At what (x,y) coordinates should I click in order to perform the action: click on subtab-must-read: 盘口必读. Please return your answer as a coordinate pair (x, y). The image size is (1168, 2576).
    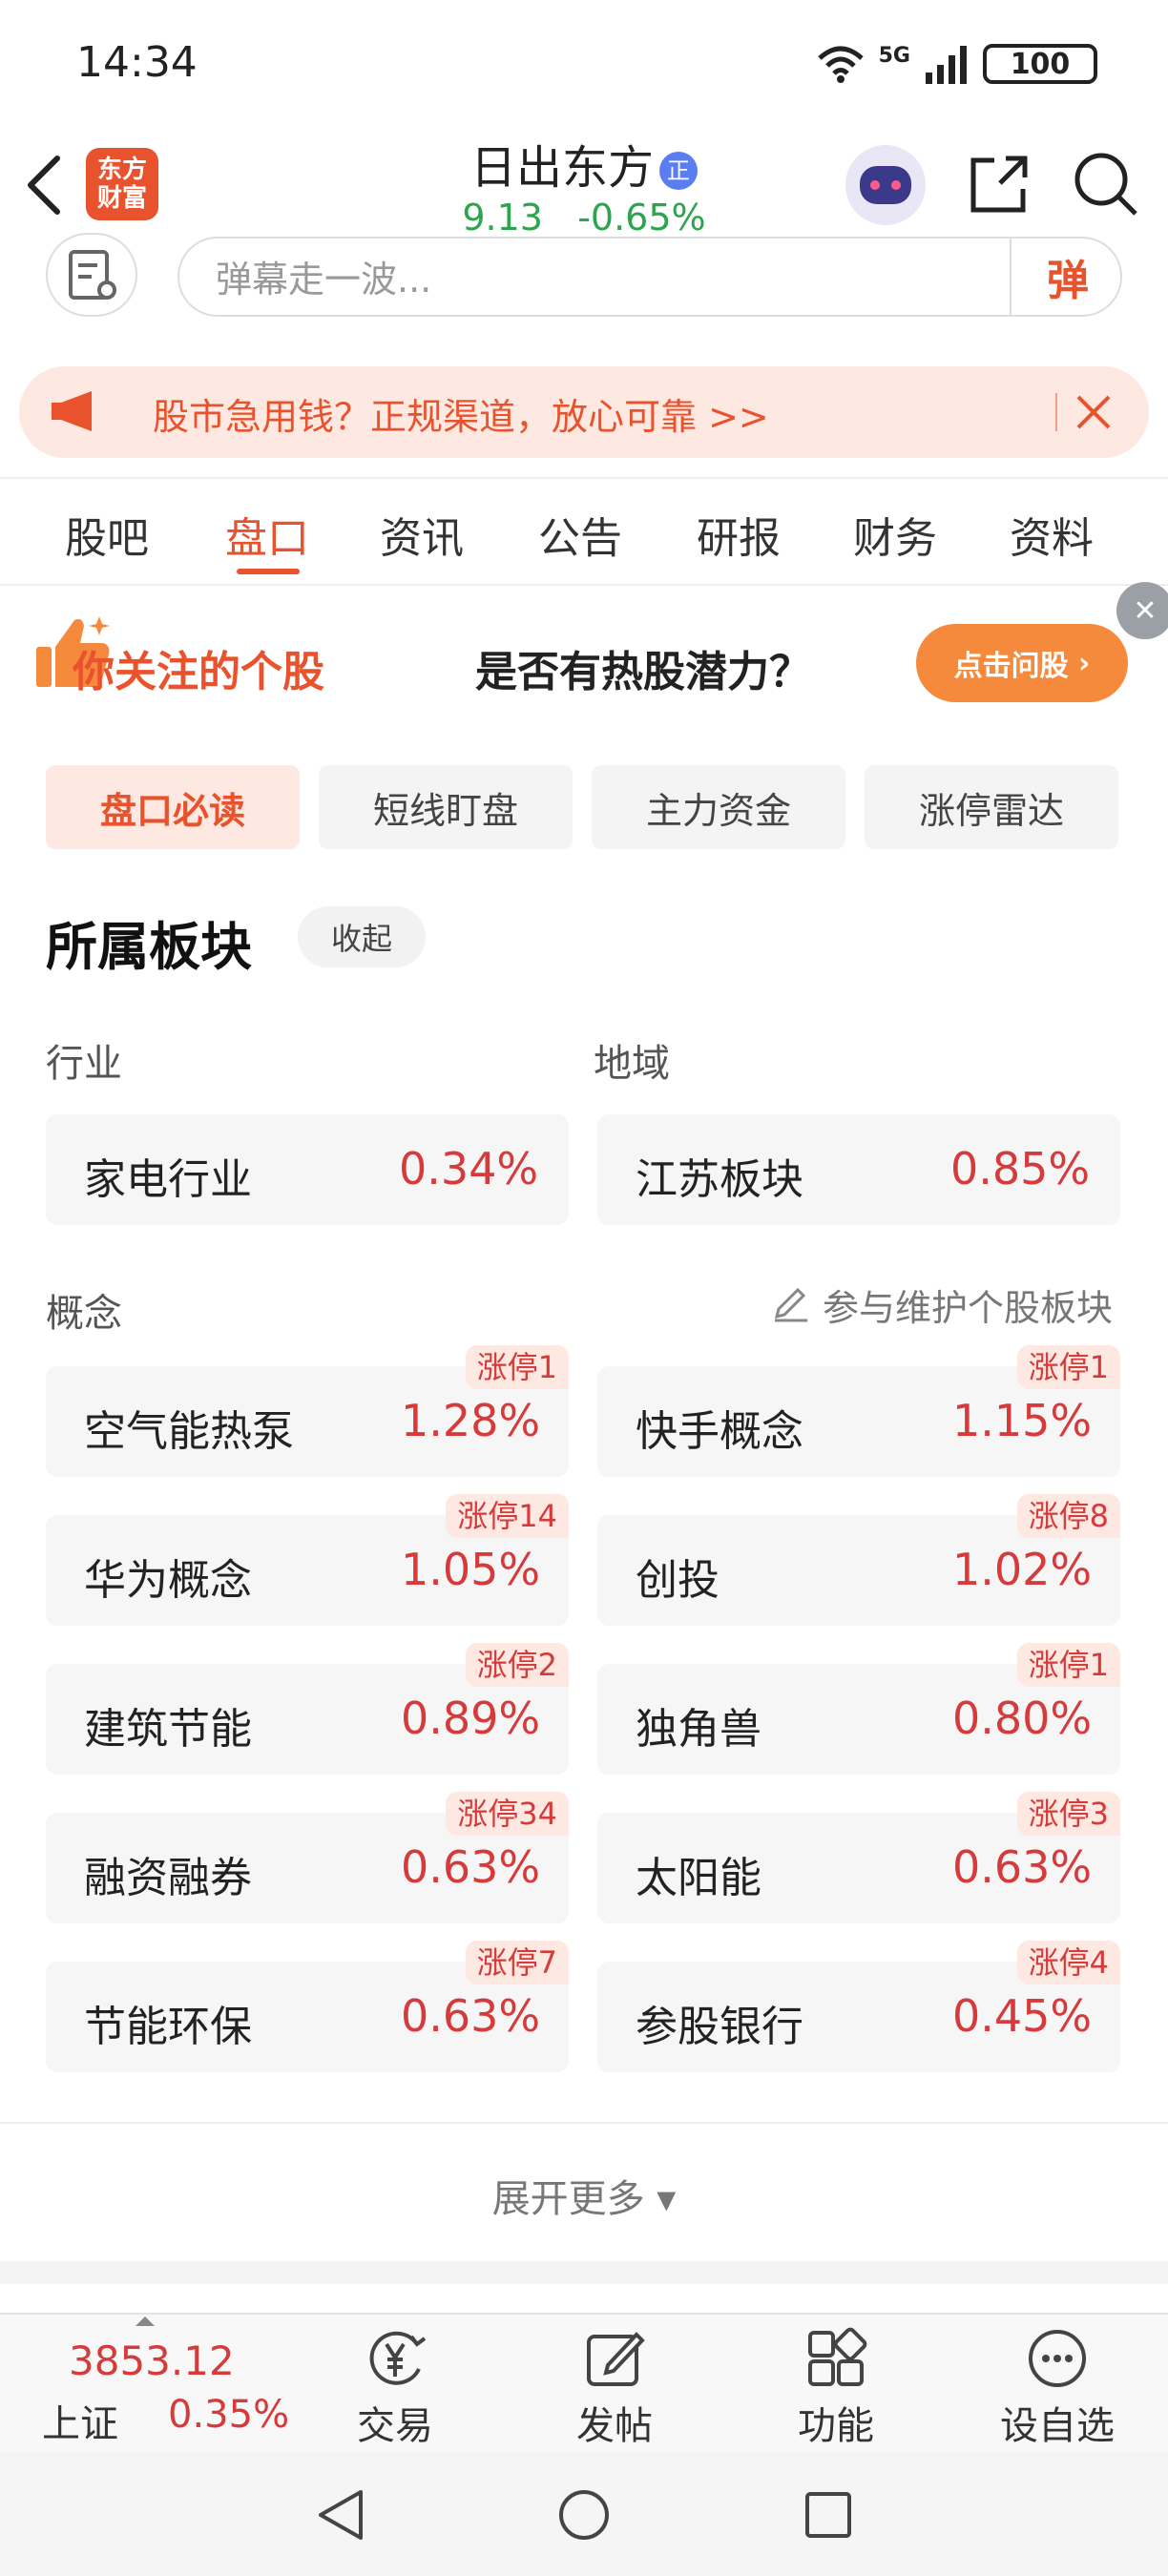
    Looking at the image, I should click on (173, 807).